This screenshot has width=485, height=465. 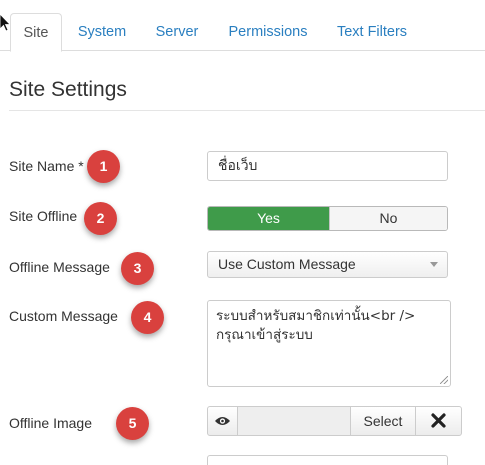 What do you see at coordinates (36, 32) in the screenshot?
I see `tab-site: Site` at bounding box center [36, 32].